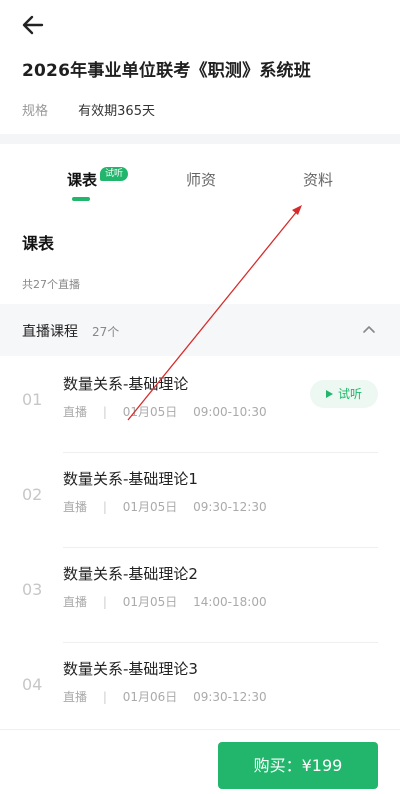 The height and width of the screenshot is (794, 400). I want to click on group-count: 27个, so click(106, 332).